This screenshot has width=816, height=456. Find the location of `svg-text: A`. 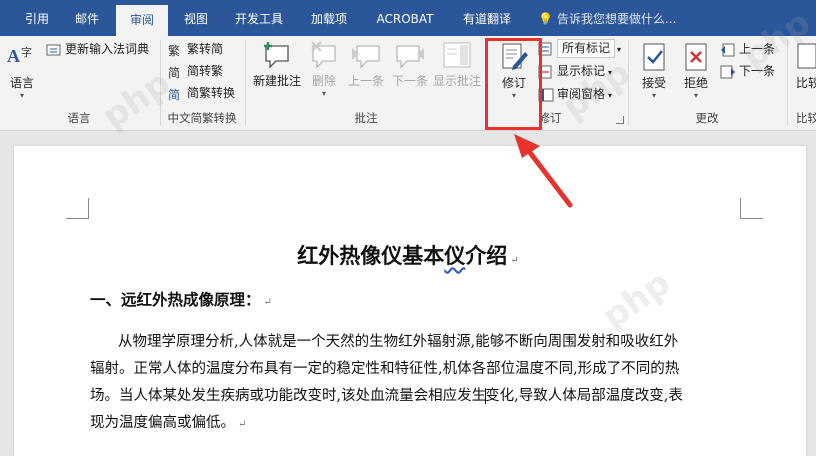

svg-text: A is located at coordinates (13, 56).